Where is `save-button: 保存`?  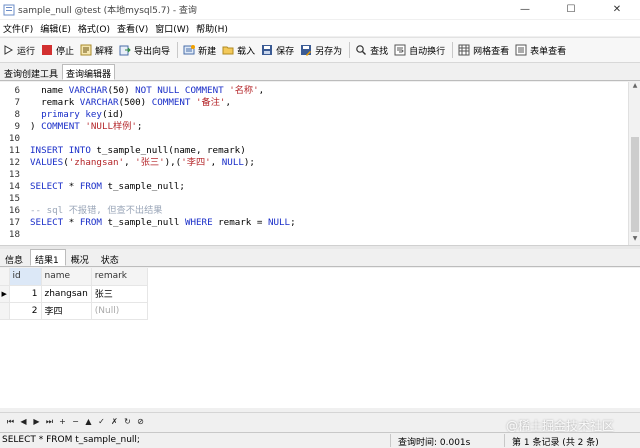
save-button: 保存 is located at coordinates (278, 50).